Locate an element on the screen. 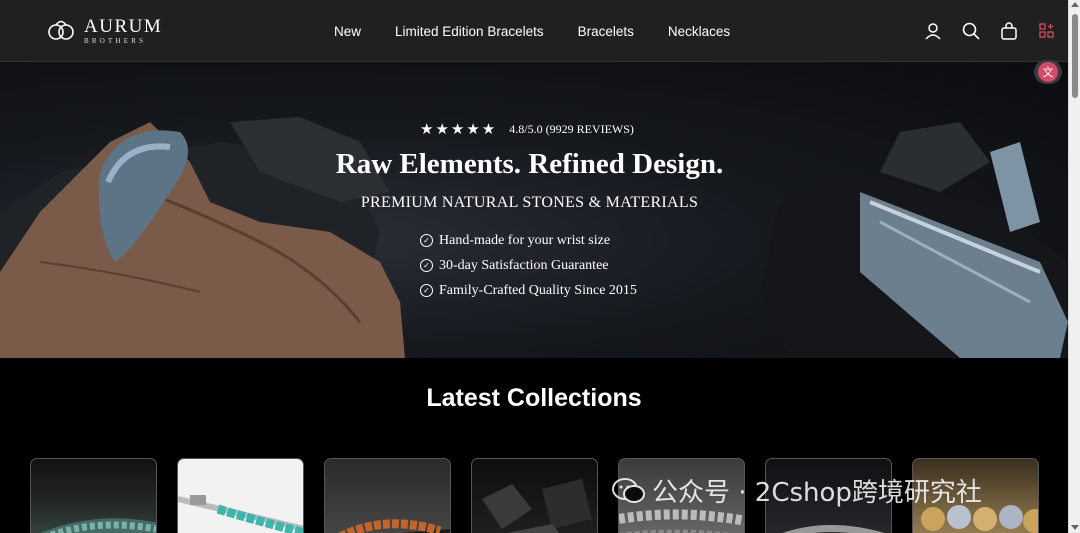  brand-name: AURUM is located at coordinates (123, 26).